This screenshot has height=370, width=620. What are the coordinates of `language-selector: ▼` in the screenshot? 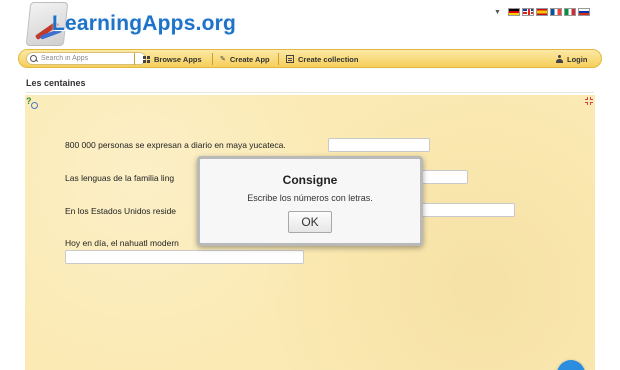 It's located at (542, 12).